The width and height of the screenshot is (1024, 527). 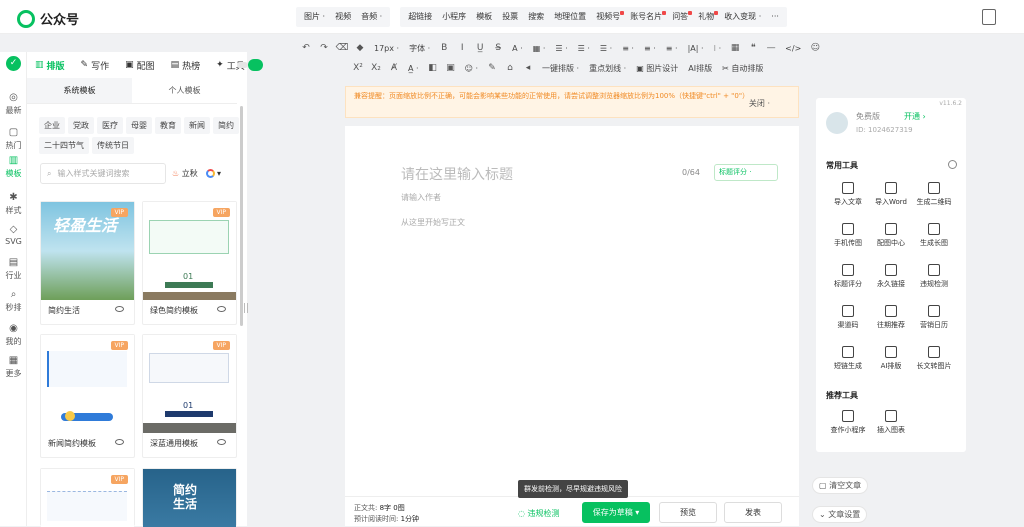 I want to click on category-chip: 企业, so click(x=52, y=125).